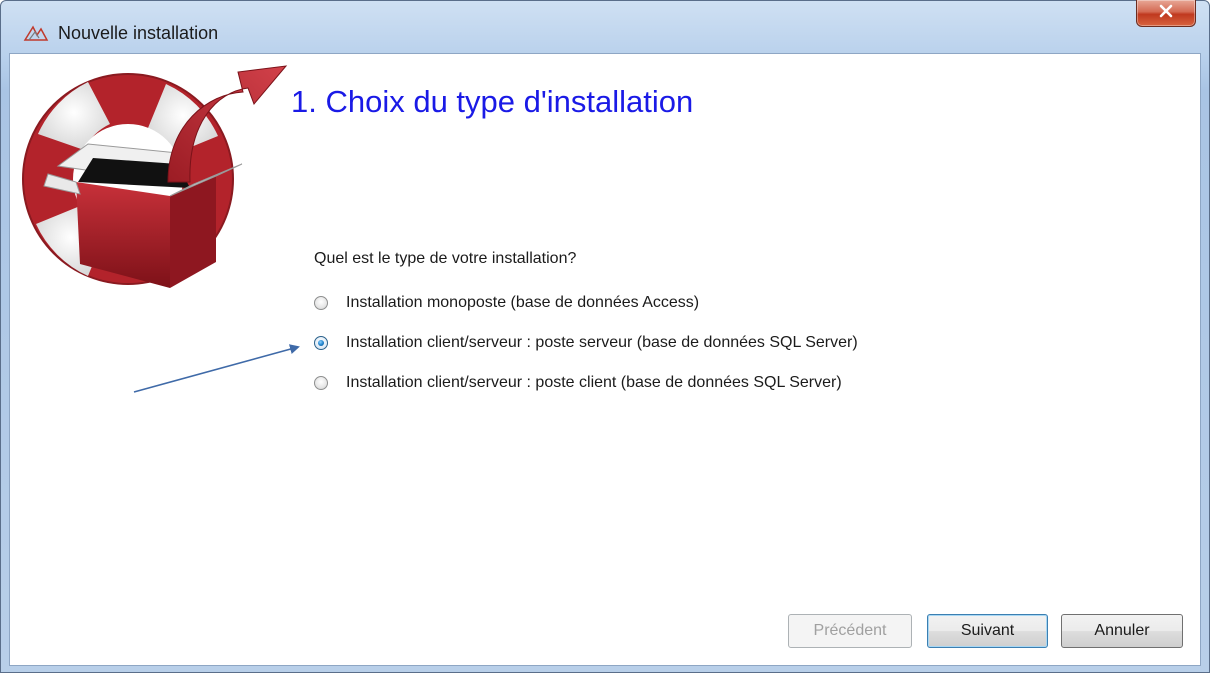 This screenshot has height=675, width=1212. Describe the element at coordinates (1122, 631) in the screenshot. I see `cancel-button: Annuler` at that location.